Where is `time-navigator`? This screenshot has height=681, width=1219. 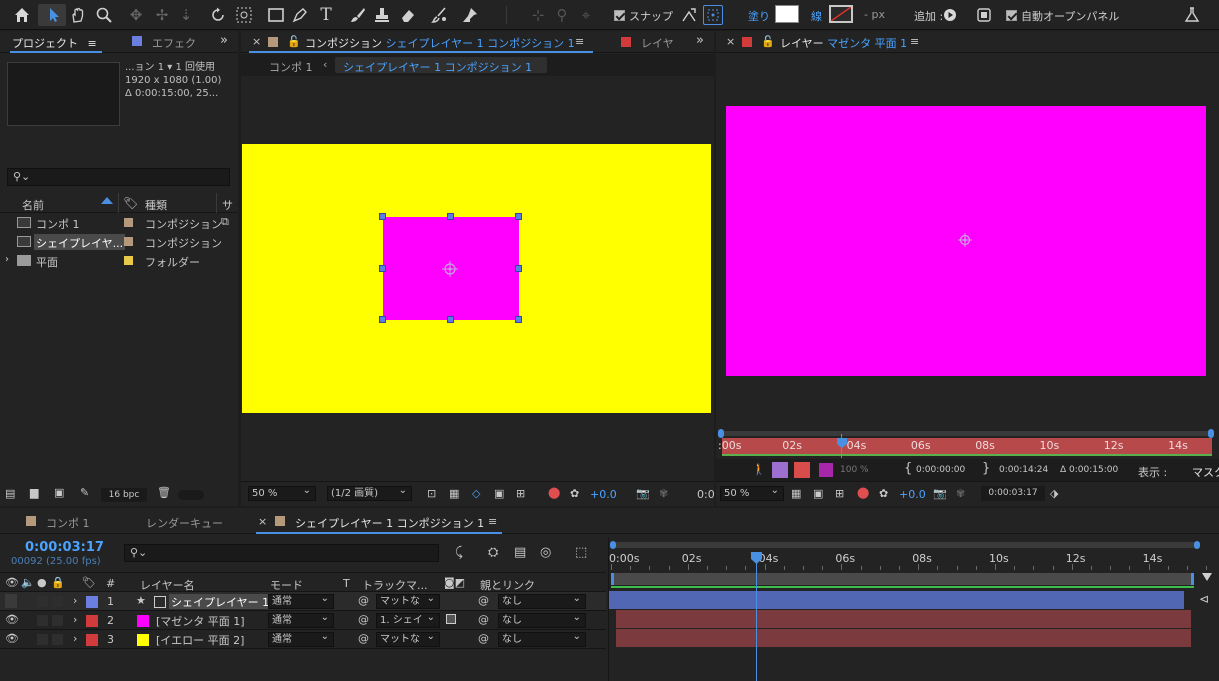 time-navigator is located at coordinates (906, 545).